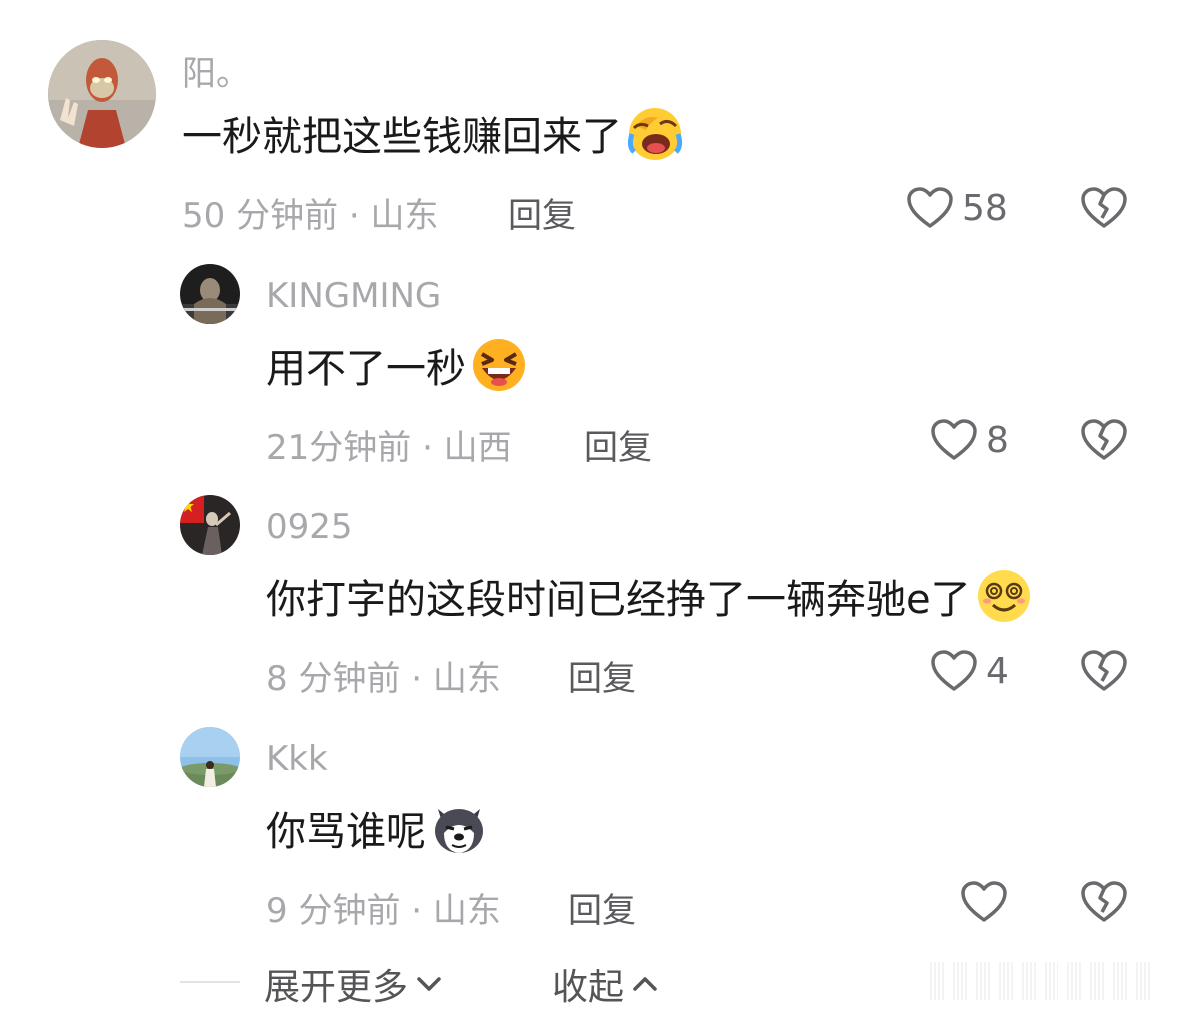  I want to click on like-button: 58, so click(957, 208).